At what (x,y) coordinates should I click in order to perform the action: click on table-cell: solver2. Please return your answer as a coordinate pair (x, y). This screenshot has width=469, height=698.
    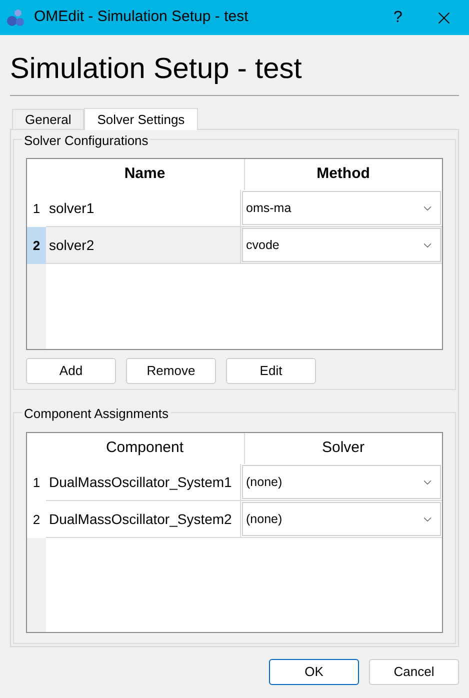
    Looking at the image, I should click on (143, 245).